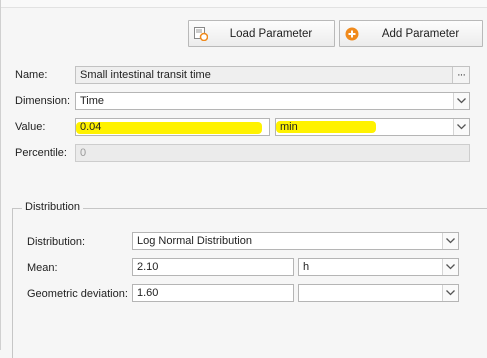 Image resolution: width=487 pixels, height=358 pixels. Describe the element at coordinates (272, 101) in the screenshot. I see `dimension-select: Time` at that location.